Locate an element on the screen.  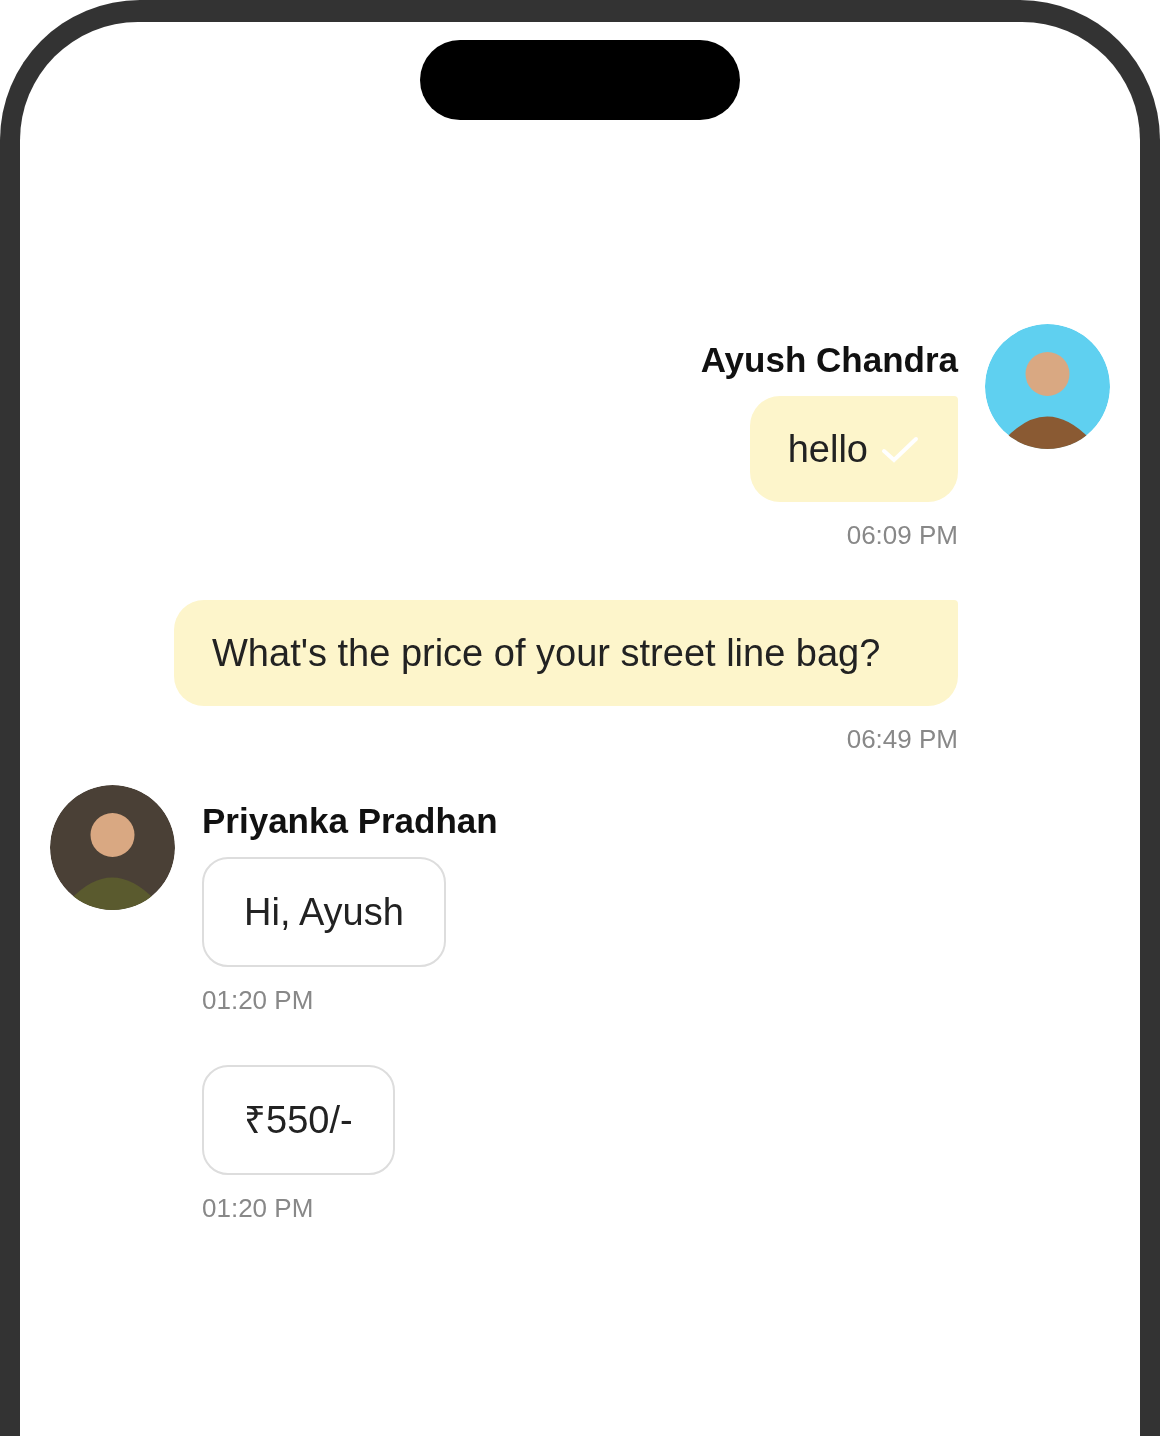
sender-name: Ayush Chandra is located at coordinates (829, 360).